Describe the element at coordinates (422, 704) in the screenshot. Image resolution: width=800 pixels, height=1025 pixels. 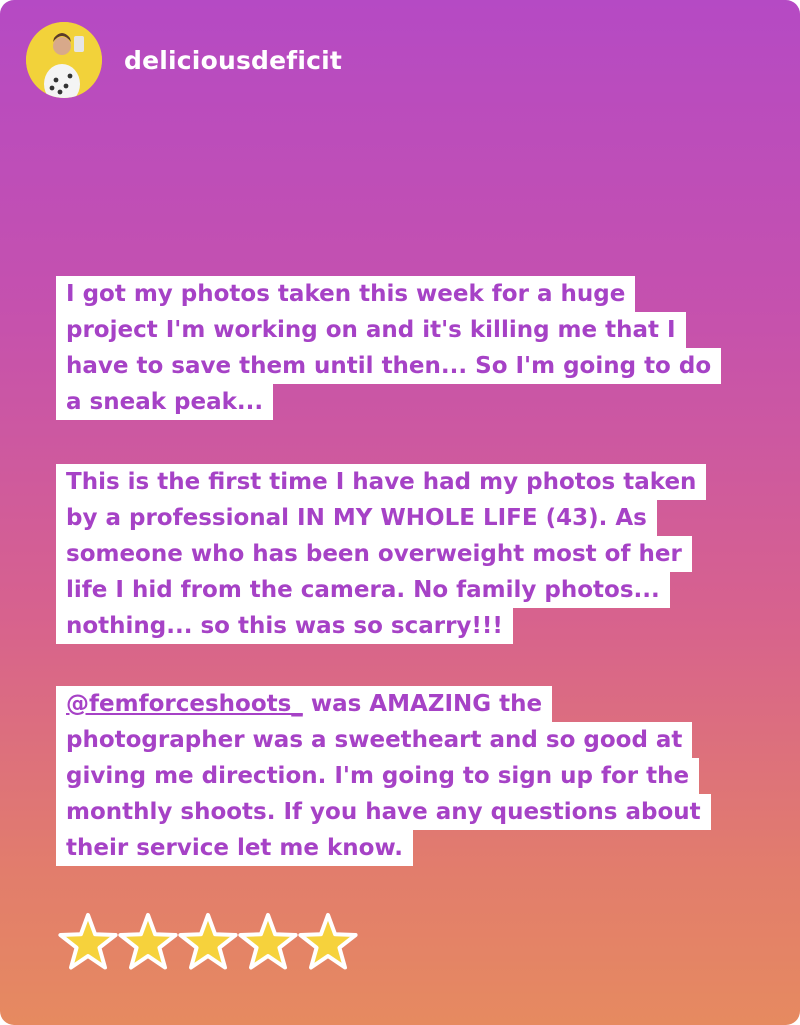
I see `caption-text: was AMAZING the` at that location.